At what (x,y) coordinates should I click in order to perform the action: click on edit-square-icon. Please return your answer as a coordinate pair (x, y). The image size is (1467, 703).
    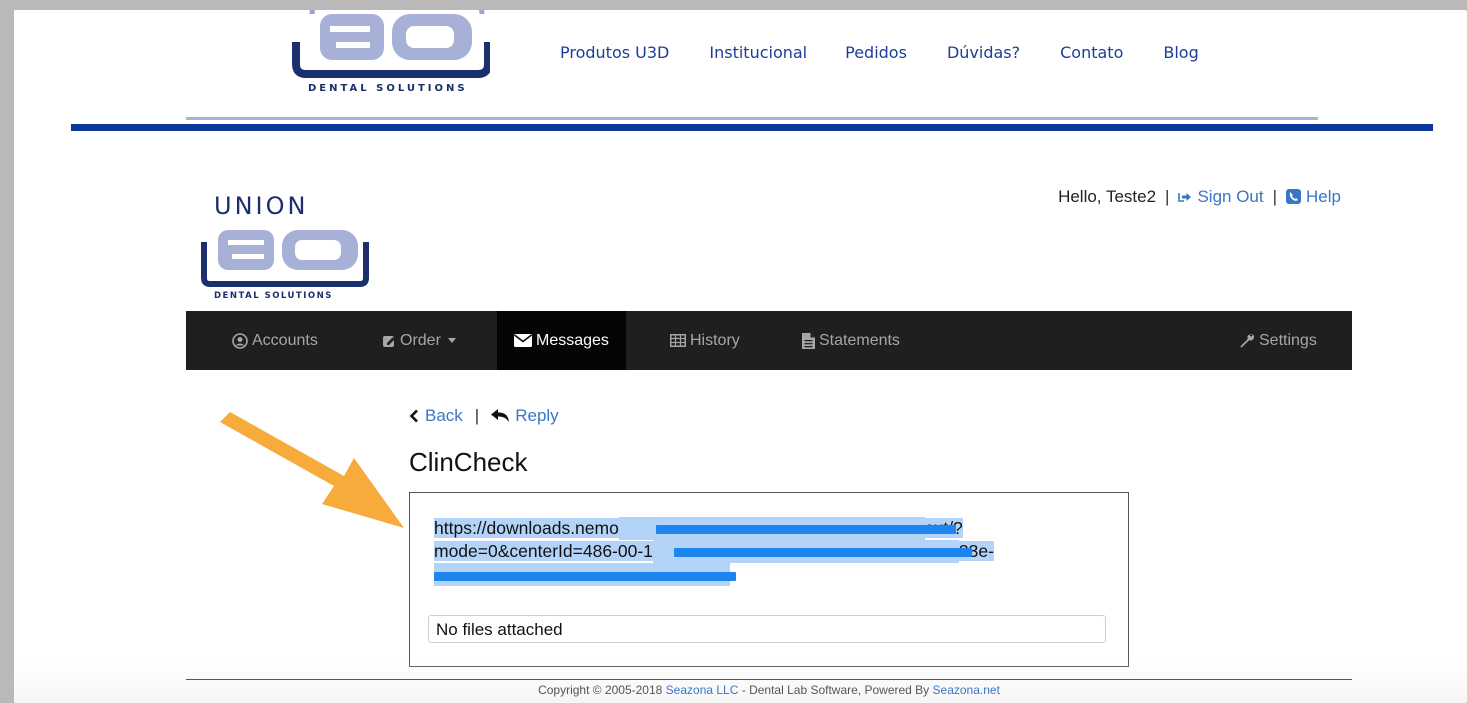
    Looking at the image, I should click on (389, 341).